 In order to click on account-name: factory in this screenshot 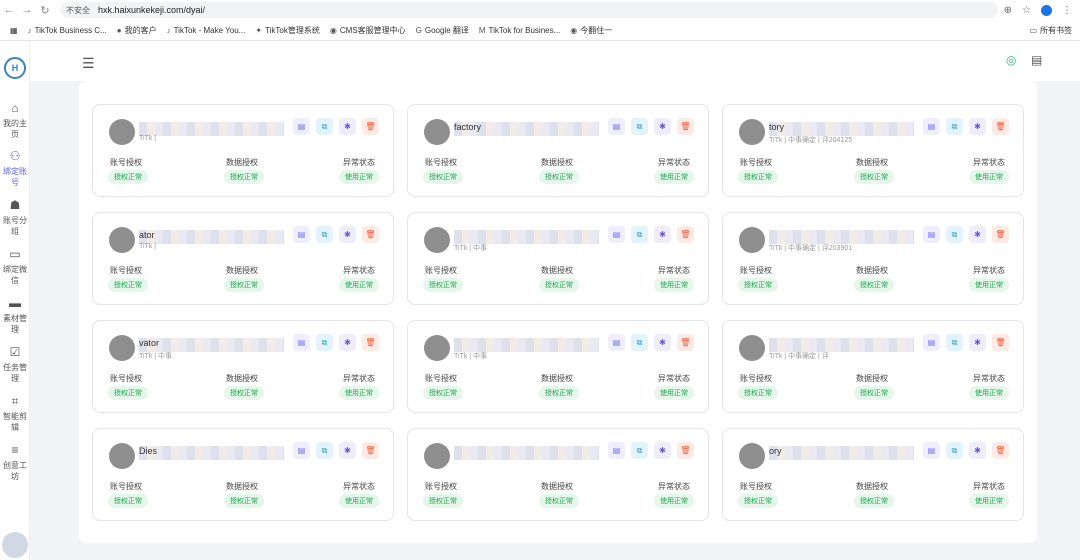, I will do `click(468, 127)`.